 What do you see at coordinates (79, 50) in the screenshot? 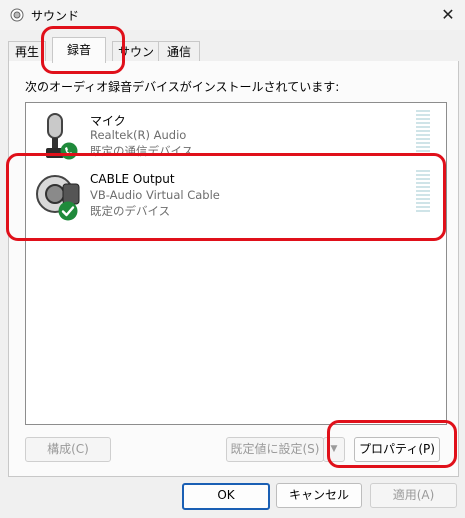
I see `tab-recording: 録音` at bounding box center [79, 50].